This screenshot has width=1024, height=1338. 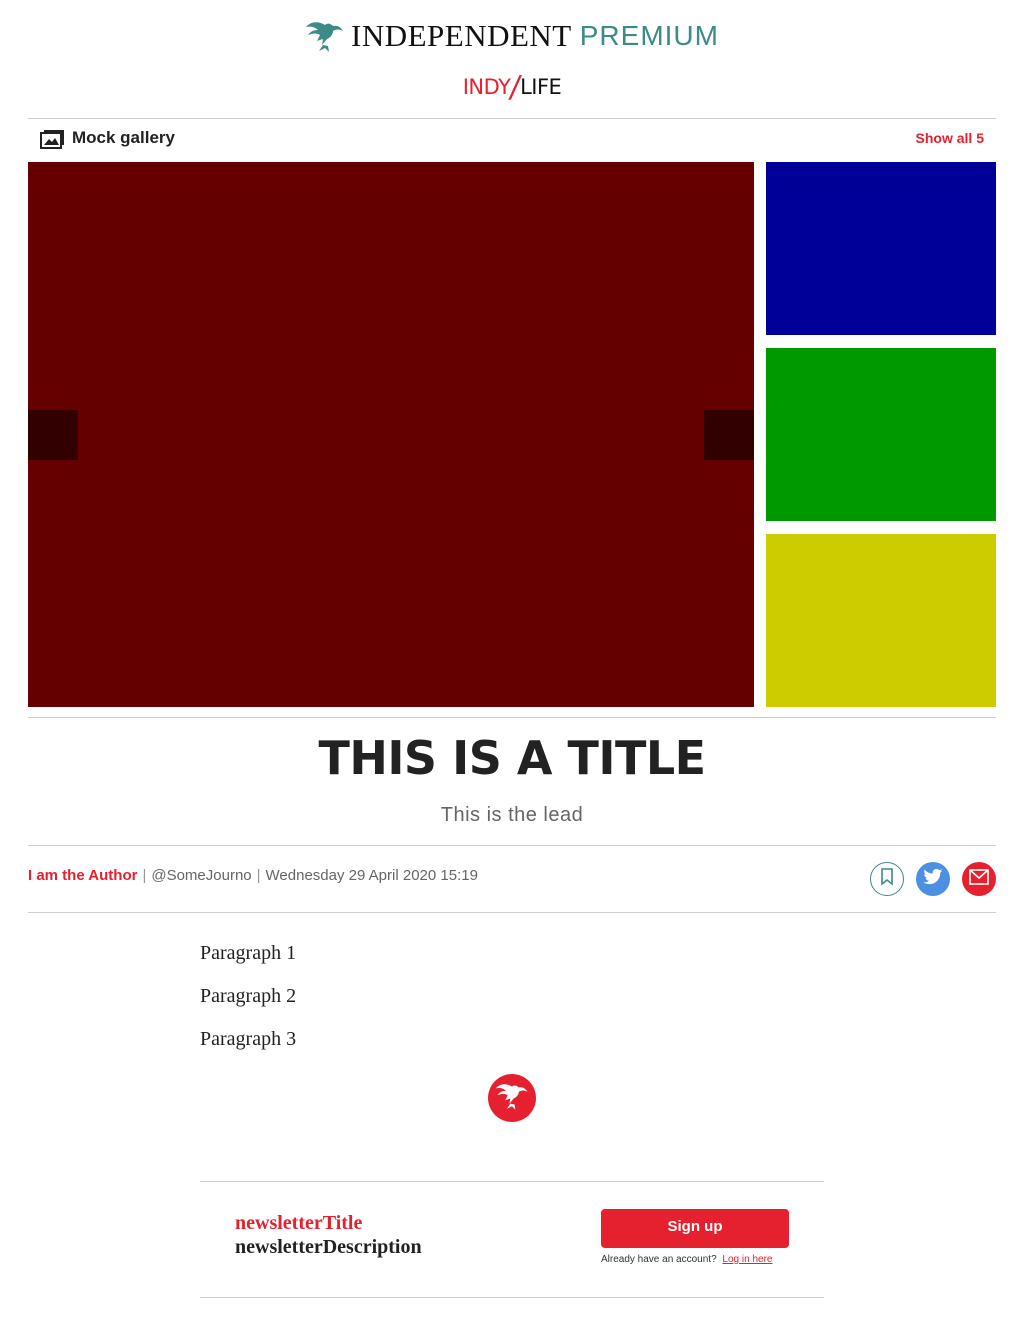 I want to click on email-icon, so click(x=979, y=879).